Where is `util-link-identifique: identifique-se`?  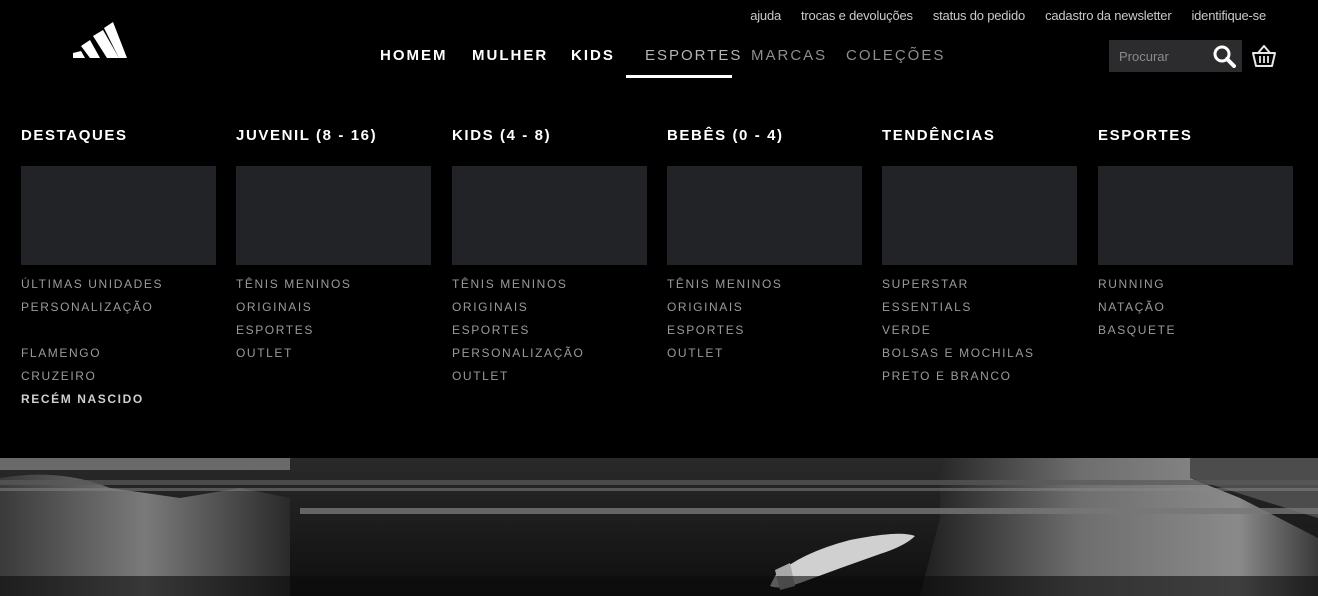
util-link-identifique: identifique-se is located at coordinates (1228, 15).